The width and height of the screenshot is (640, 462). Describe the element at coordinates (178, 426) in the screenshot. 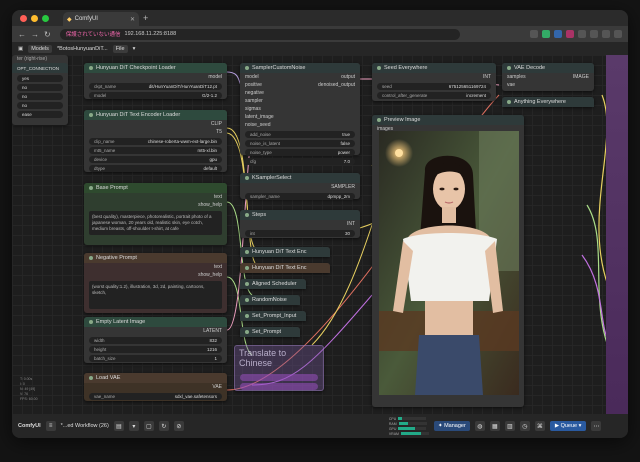

I see `clear-icon: ⊘` at that location.